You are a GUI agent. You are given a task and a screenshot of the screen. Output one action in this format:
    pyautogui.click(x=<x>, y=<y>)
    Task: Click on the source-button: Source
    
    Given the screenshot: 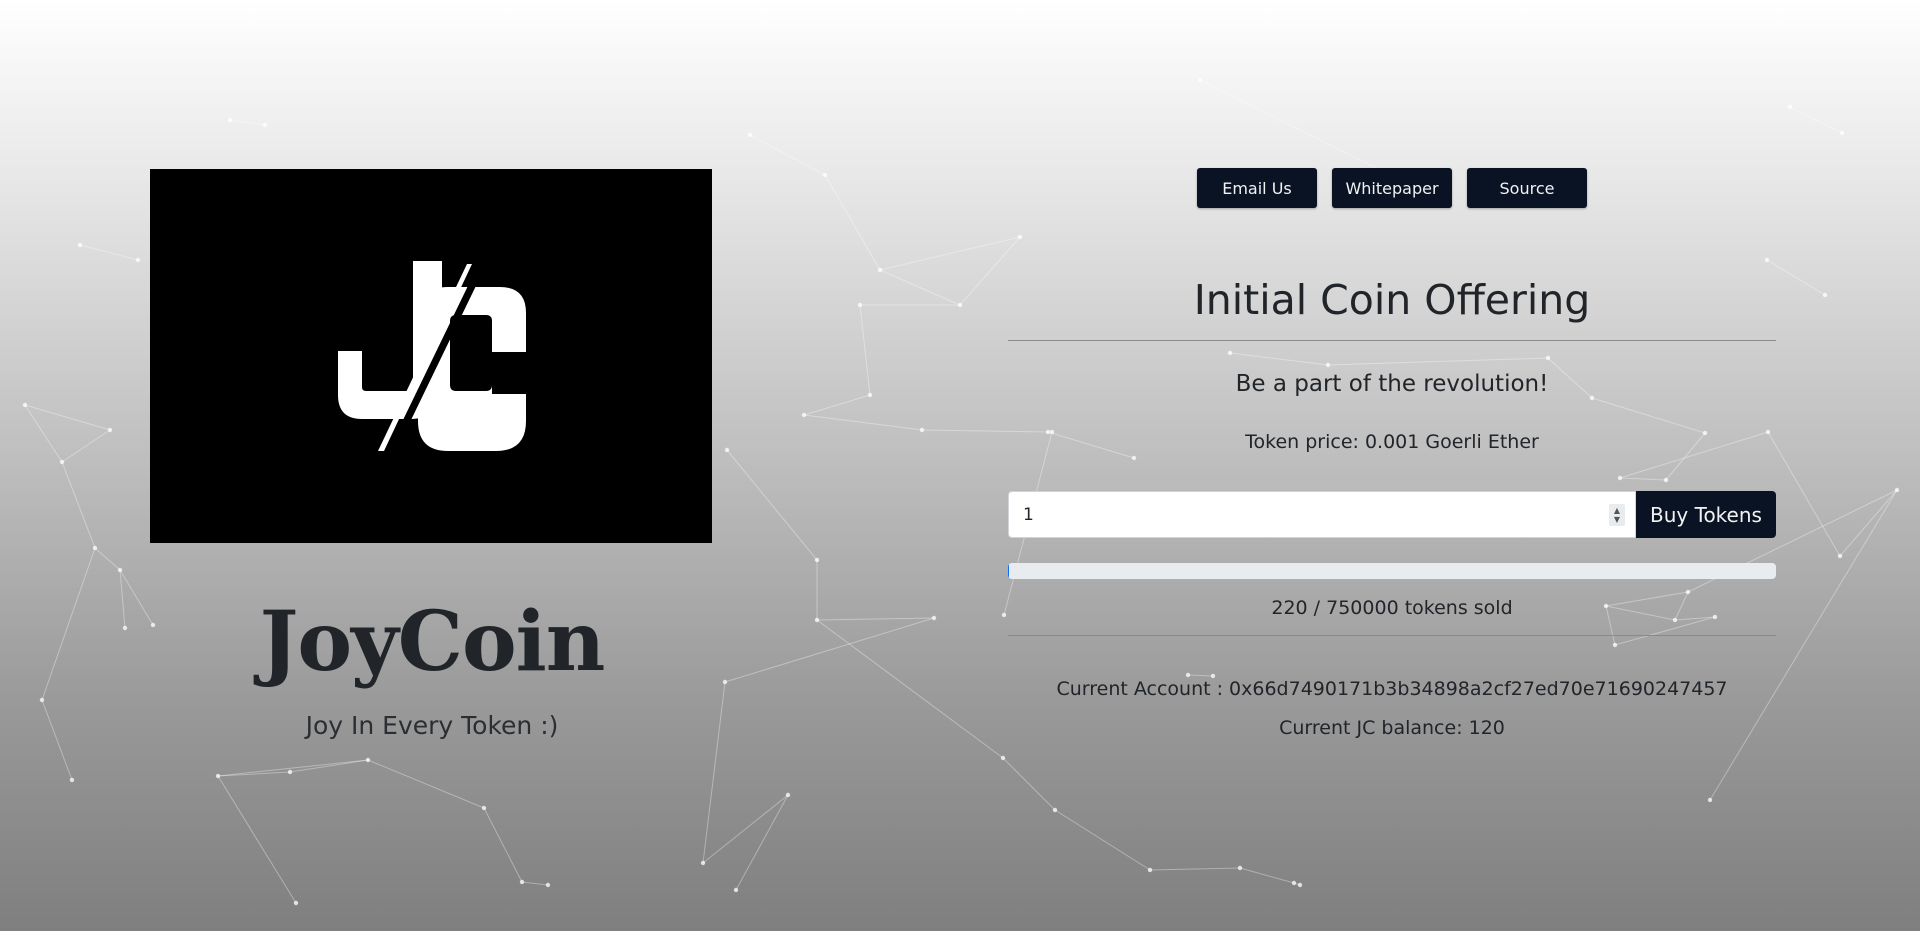 What is the action you would take?
    pyautogui.click(x=1527, y=188)
    